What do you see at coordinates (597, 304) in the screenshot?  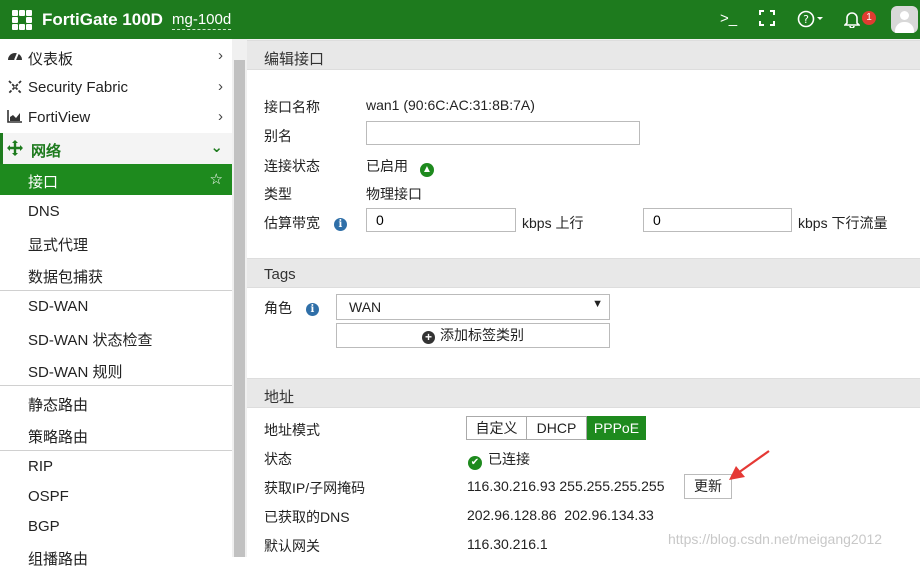 I see `caret-down-icon: ▼` at bounding box center [597, 304].